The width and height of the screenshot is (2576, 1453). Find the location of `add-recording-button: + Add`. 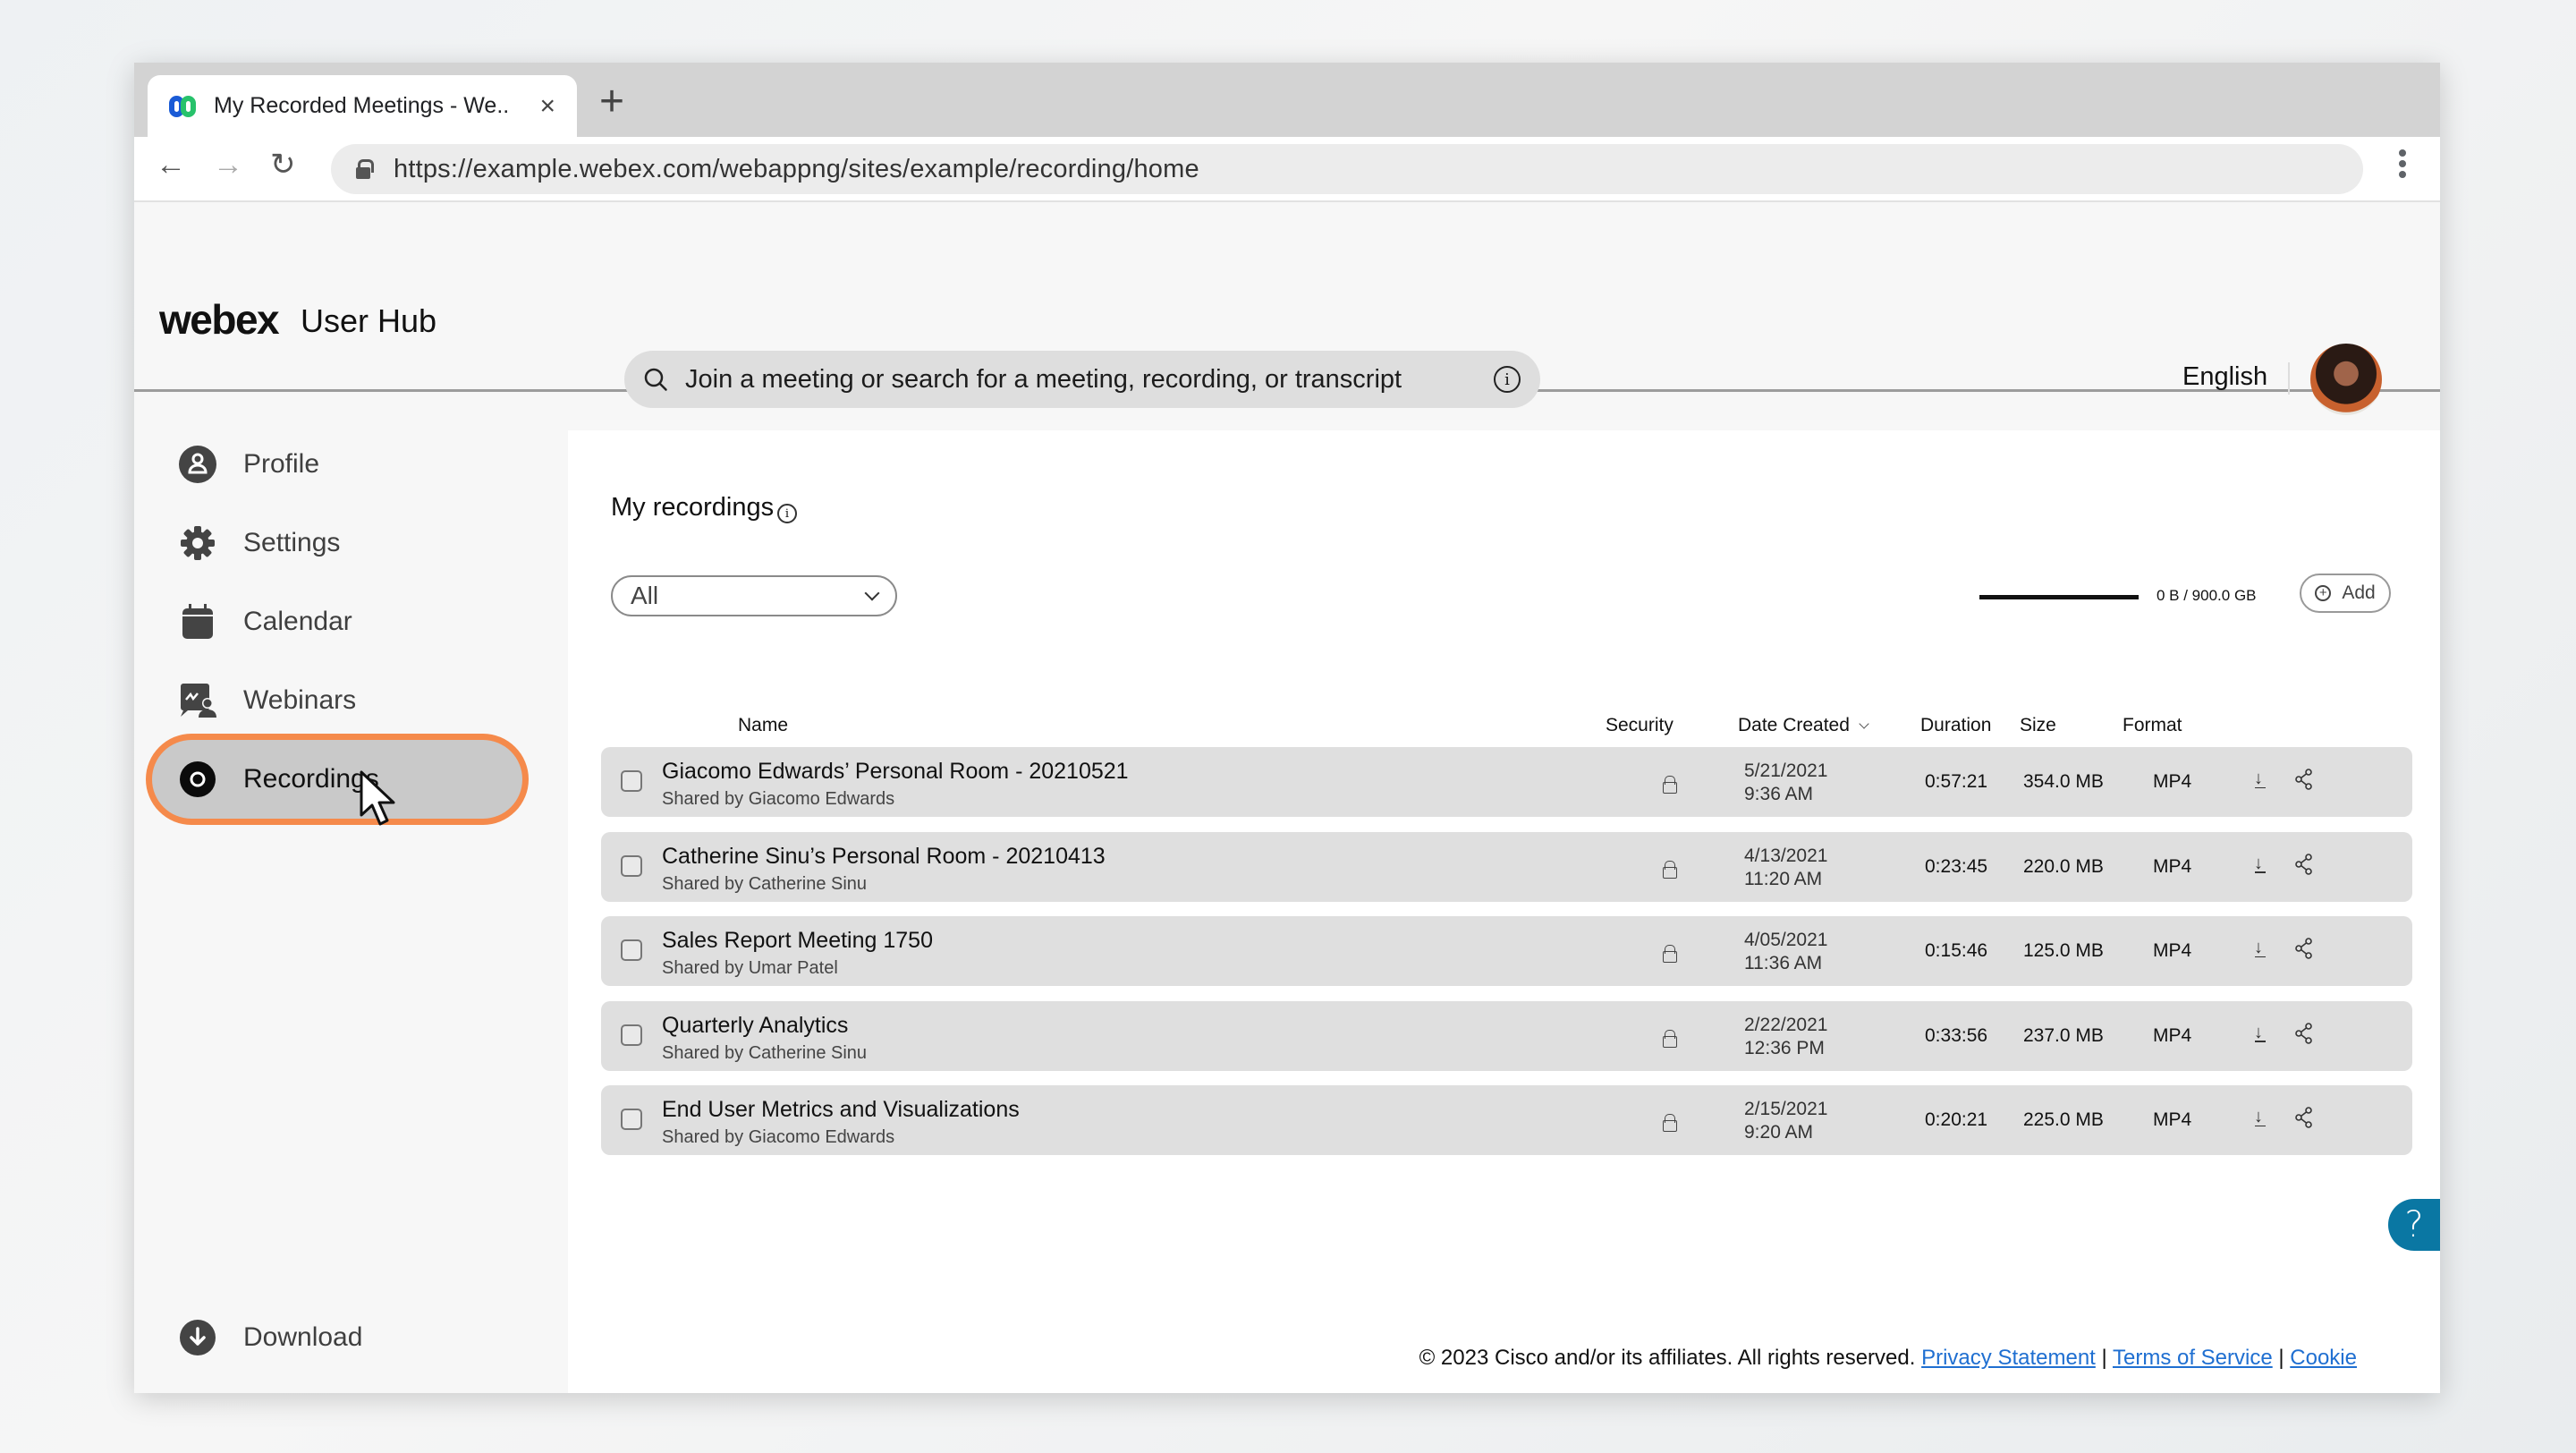

add-recording-button: + Add is located at coordinates (2345, 593).